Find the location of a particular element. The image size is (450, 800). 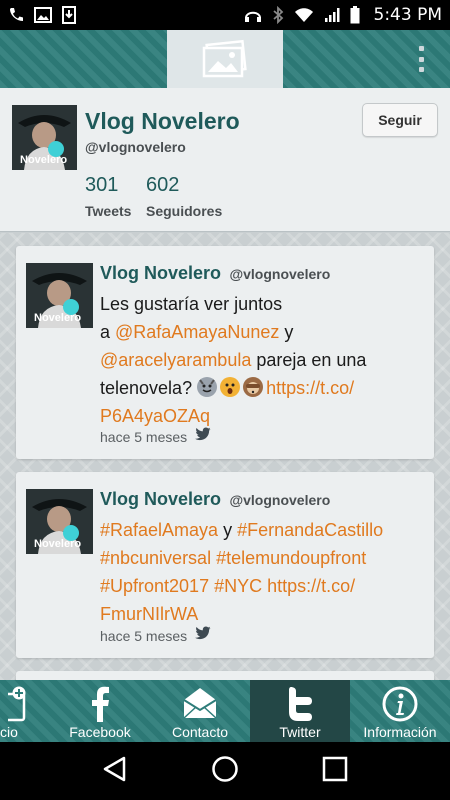

app-bar is located at coordinates (225, 59).